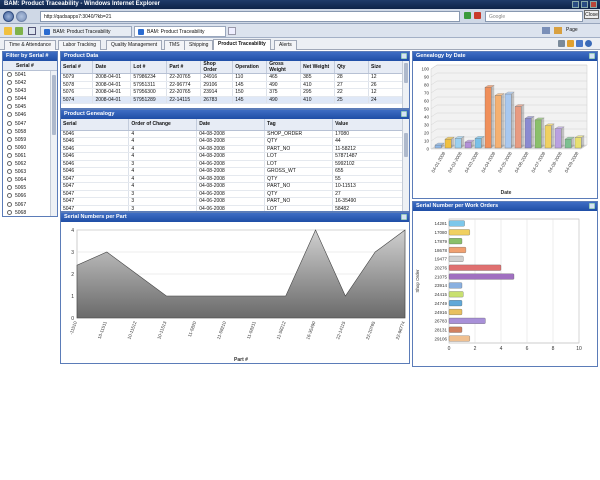  What do you see at coordinates (232, 171) in the screenshot?
I see `table-row: 5046 4 04-08-2008 GROSS_WT 655` at bounding box center [232, 171].